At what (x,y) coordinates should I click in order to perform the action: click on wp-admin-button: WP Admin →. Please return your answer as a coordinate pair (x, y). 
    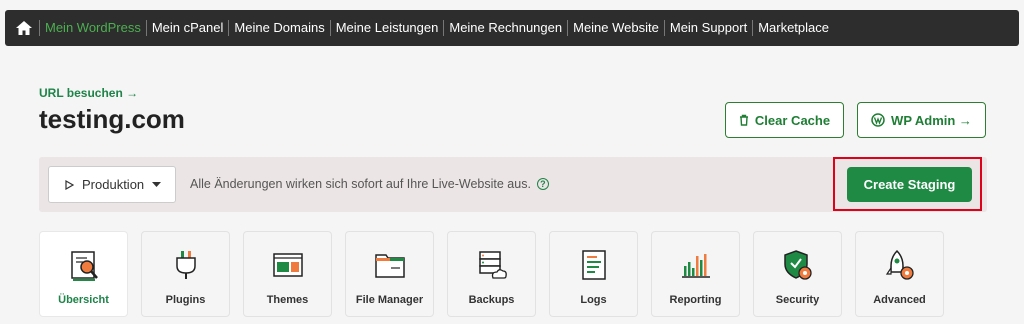
    Looking at the image, I should click on (921, 120).